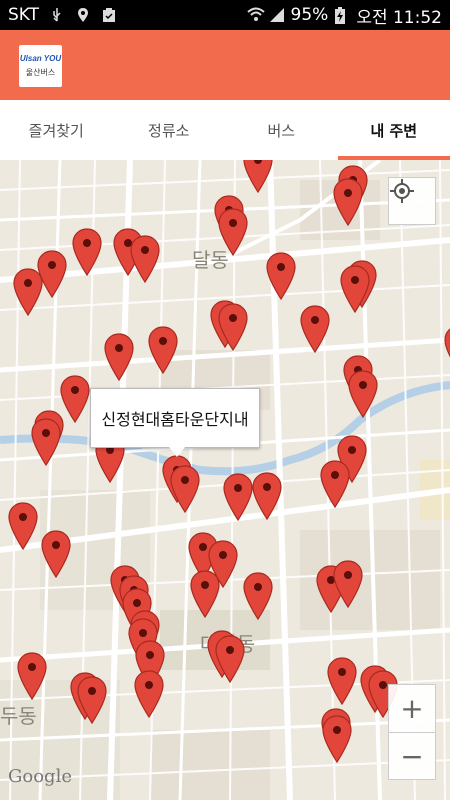 This screenshot has height=800, width=450. What do you see at coordinates (40, 776) in the screenshot?
I see `google-logo: Google` at bounding box center [40, 776].